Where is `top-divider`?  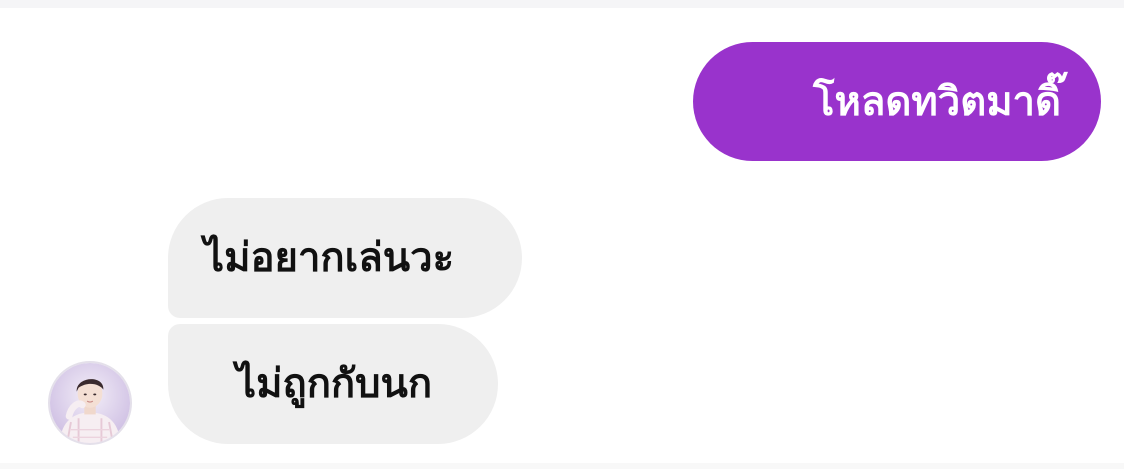 top-divider is located at coordinates (562, 4).